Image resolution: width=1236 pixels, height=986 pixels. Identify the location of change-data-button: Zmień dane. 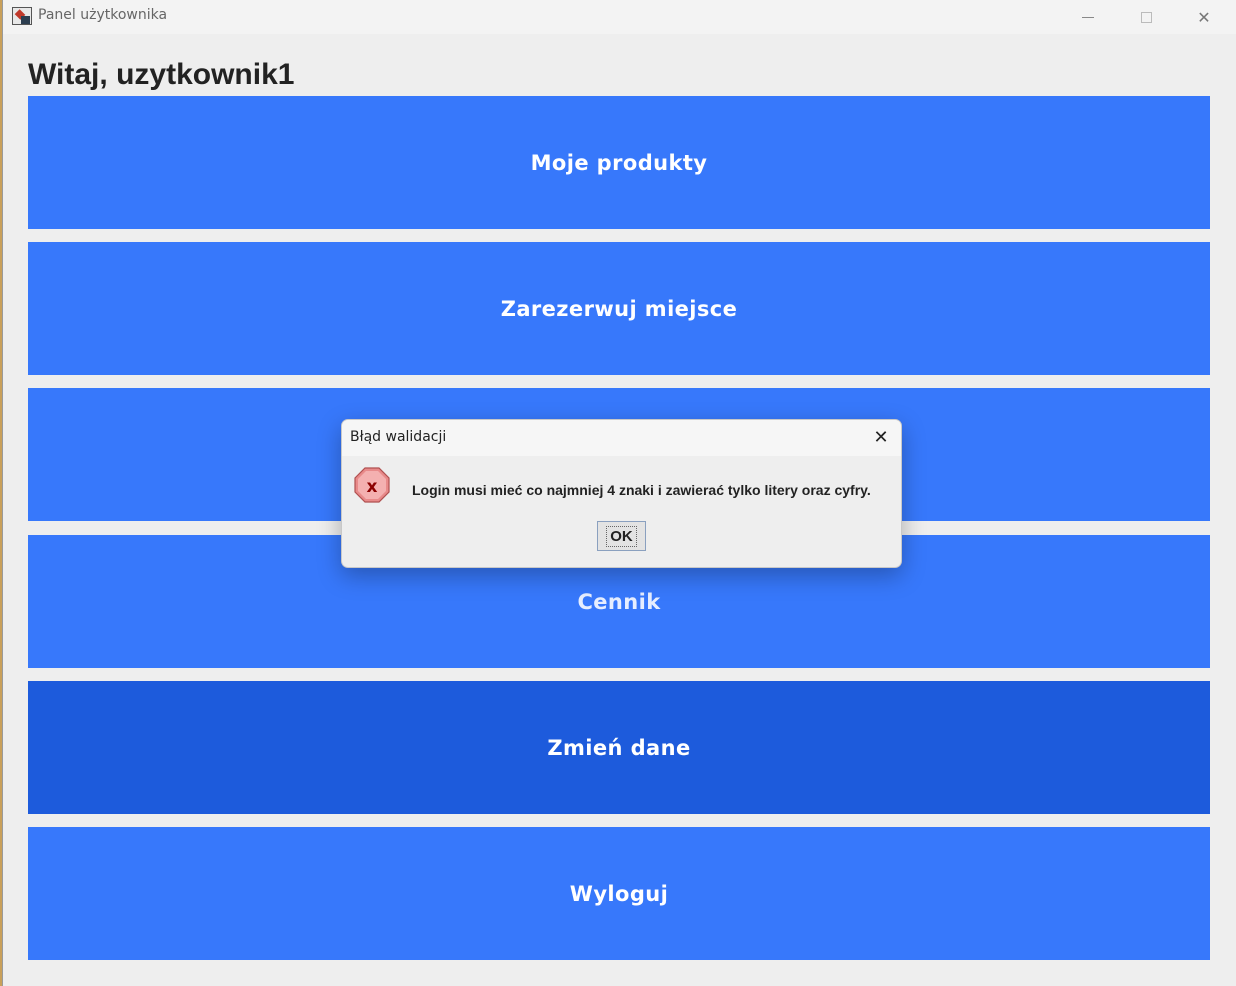
(619, 747).